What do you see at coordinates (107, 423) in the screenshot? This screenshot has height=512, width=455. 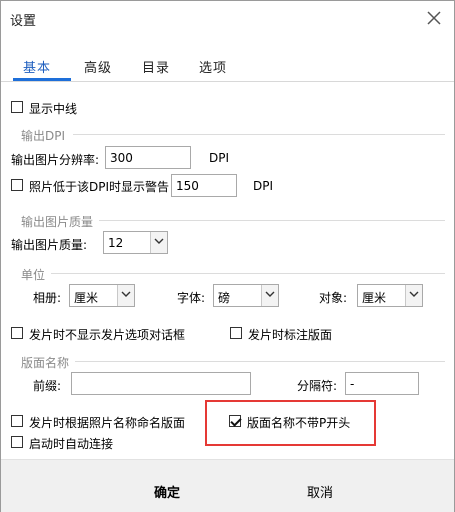 I see `name-by-photo-label: 发片时根据照片名称命名版面` at bounding box center [107, 423].